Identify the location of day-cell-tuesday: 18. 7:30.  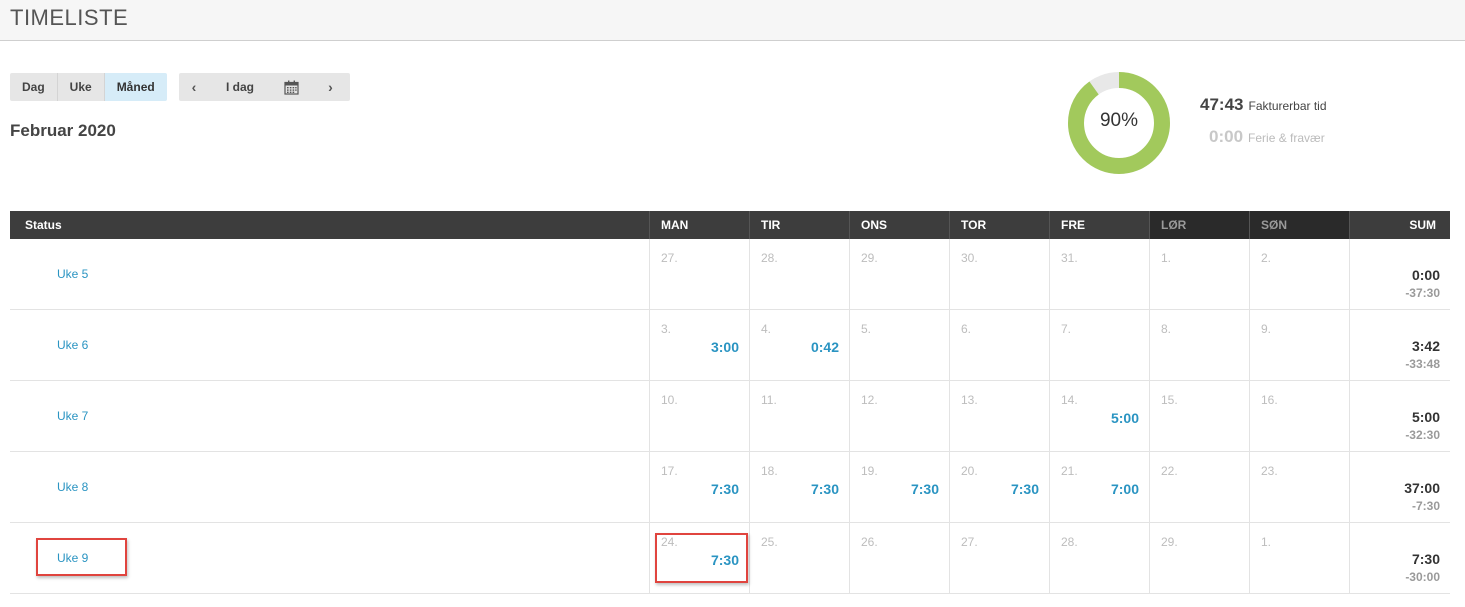
(800, 487).